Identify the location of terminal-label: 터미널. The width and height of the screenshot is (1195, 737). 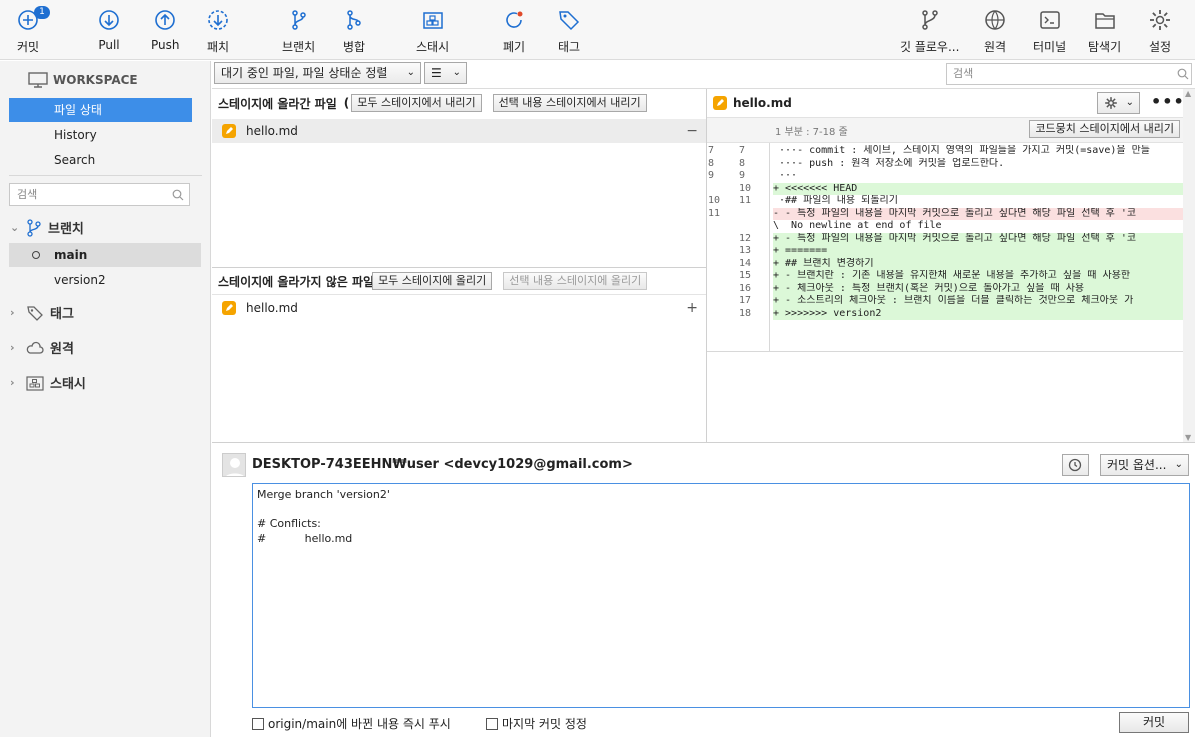
(1050, 47).